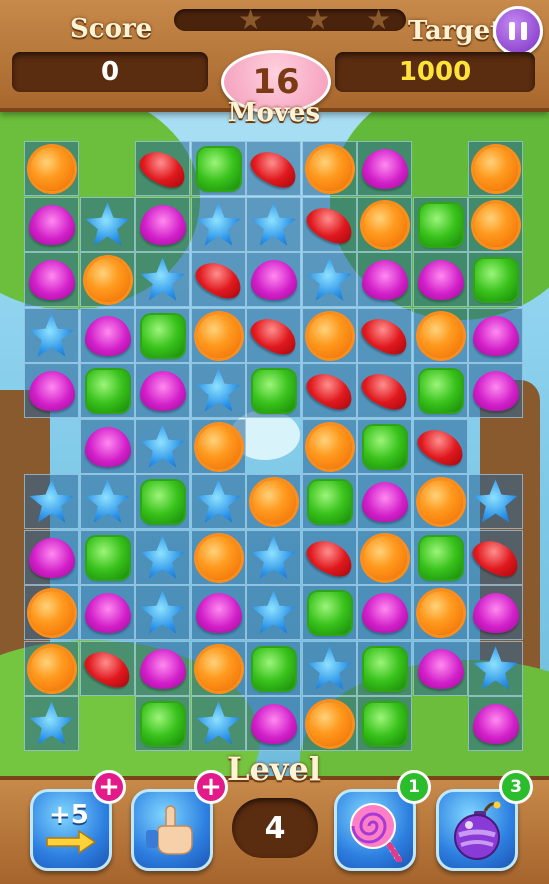 The height and width of the screenshot is (884, 549). Describe the element at coordinates (518, 31) in the screenshot. I see `pause-button` at that location.